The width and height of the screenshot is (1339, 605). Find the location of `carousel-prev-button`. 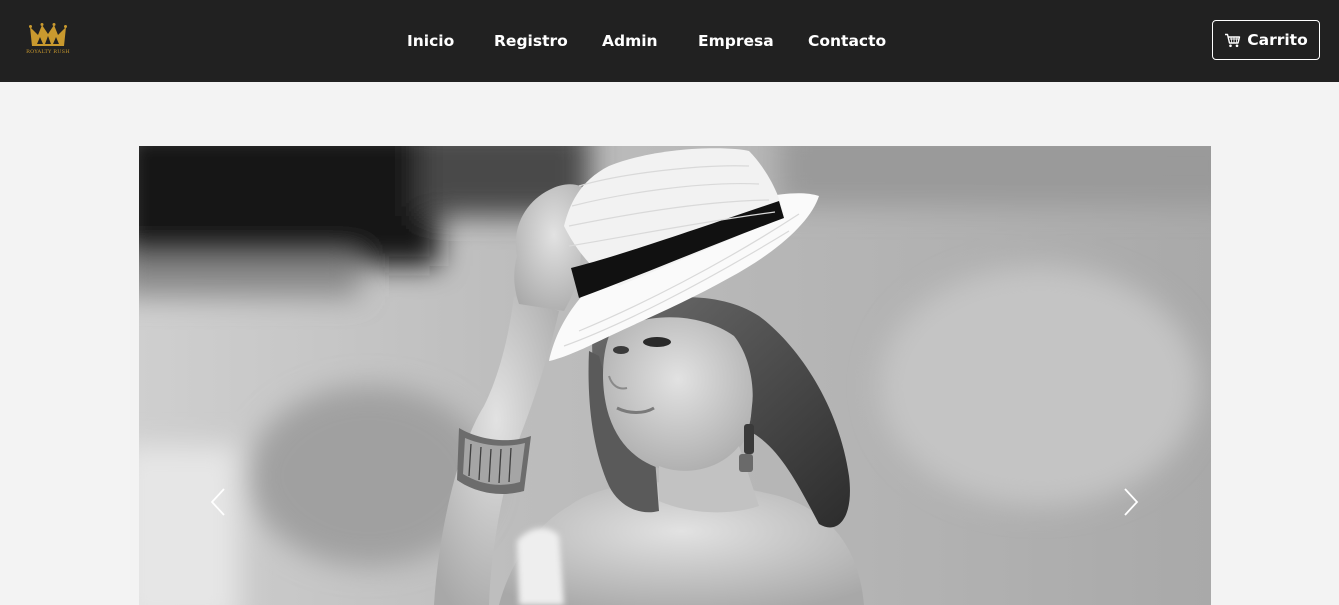

carousel-prev-button is located at coordinates (219, 502).